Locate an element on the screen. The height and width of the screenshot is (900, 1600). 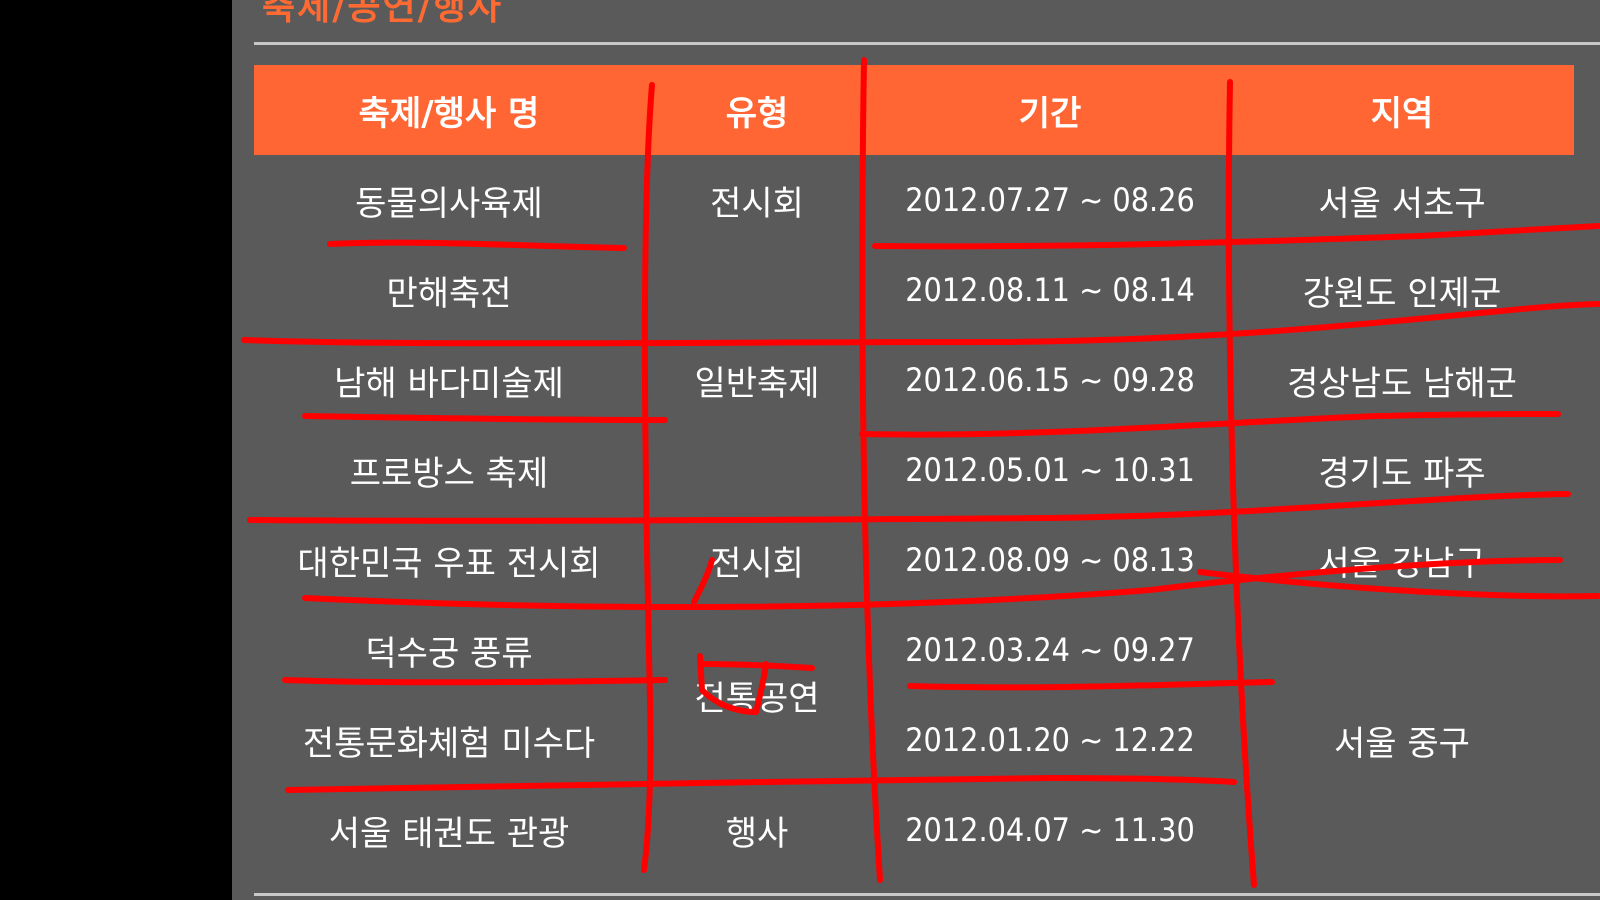
event-region-cell: 서울 강남구 is located at coordinates (1402, 563).